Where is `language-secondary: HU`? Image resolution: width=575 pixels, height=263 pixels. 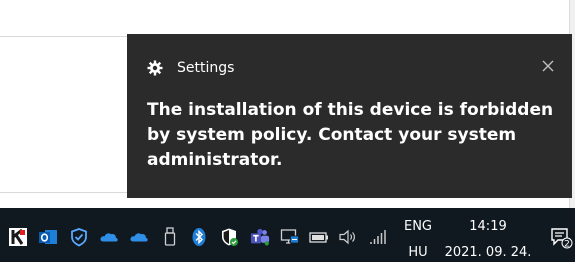 language-secondary: HU is located at coordinates (418, 252).